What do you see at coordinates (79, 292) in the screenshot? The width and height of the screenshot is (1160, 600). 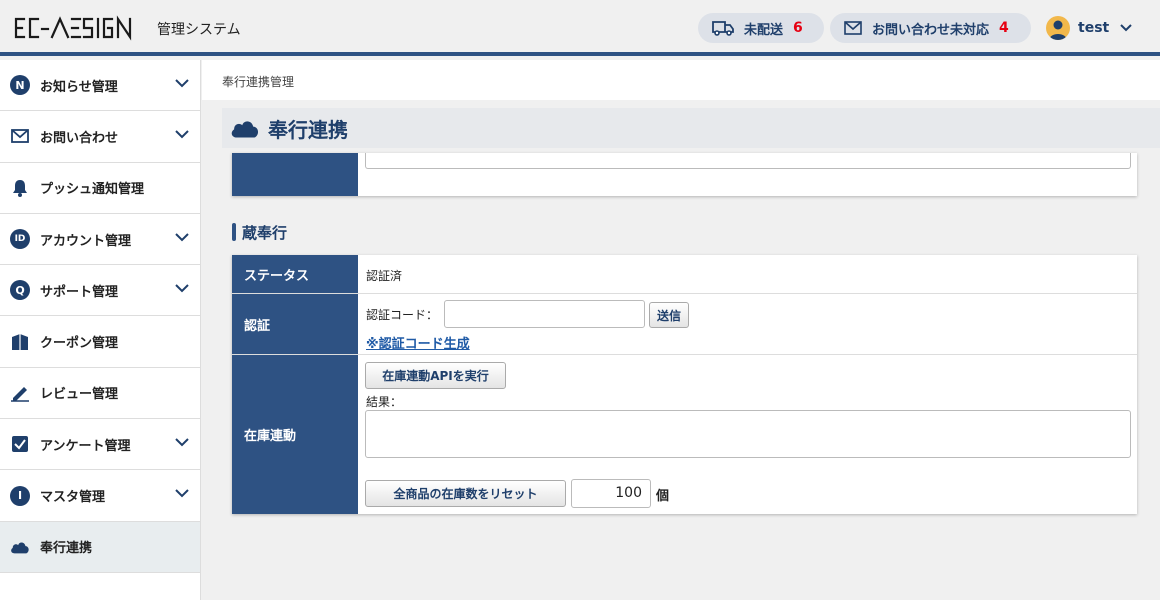 I see `sidebar-item-label: サポート管理` at bounding box center [79, 292].